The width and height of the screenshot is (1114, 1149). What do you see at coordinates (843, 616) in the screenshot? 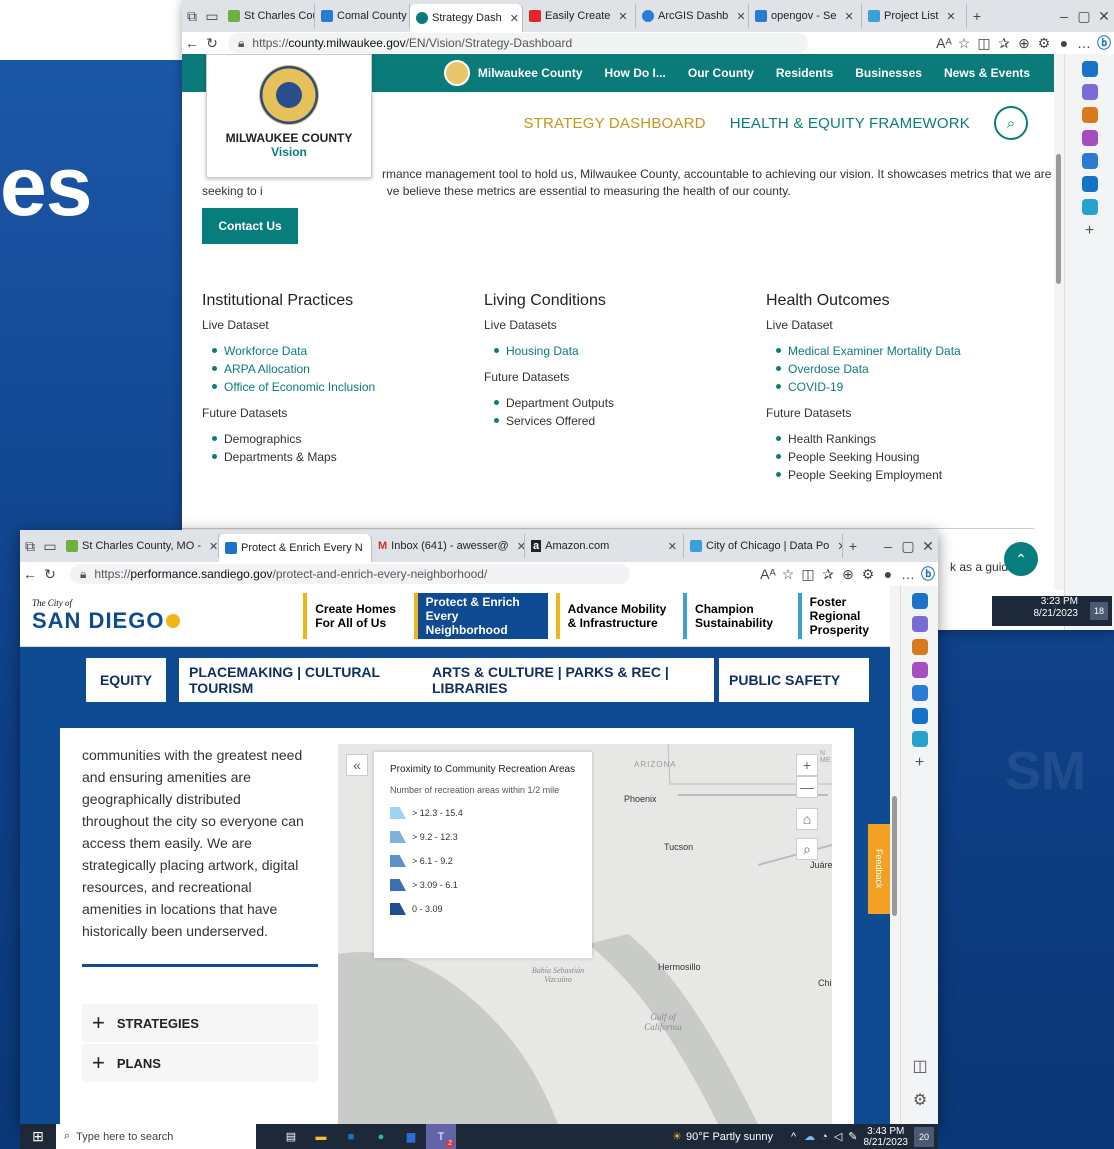
I see `menu-foster-prosperity: Foster Regional Prosperity` at bounding box center [843, 616].